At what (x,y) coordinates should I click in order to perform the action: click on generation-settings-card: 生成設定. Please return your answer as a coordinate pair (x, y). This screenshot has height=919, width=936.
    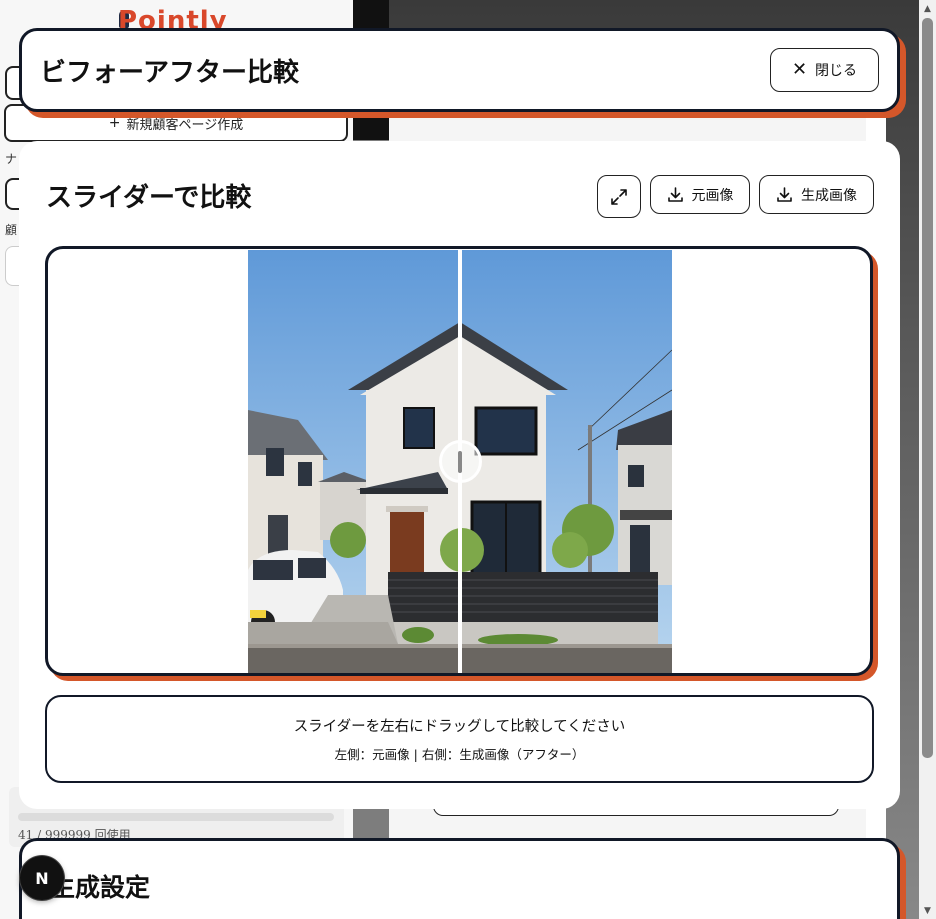
    Looking at the image, I should click on (459, 878).